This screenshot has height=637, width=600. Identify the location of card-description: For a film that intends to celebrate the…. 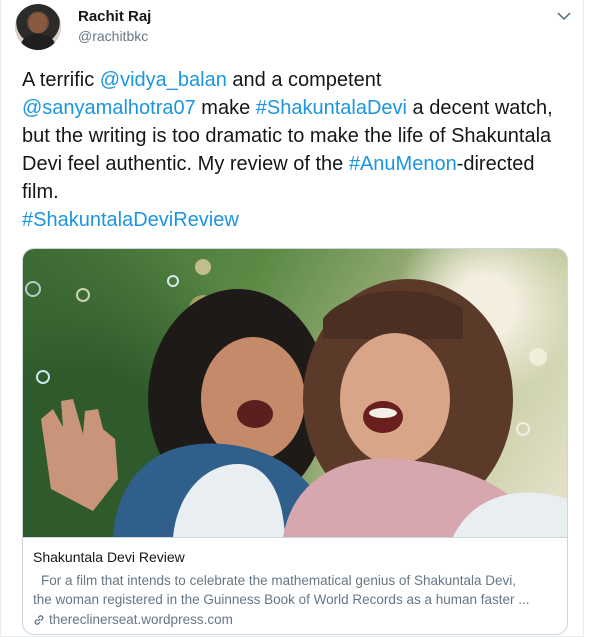
(296, 590).